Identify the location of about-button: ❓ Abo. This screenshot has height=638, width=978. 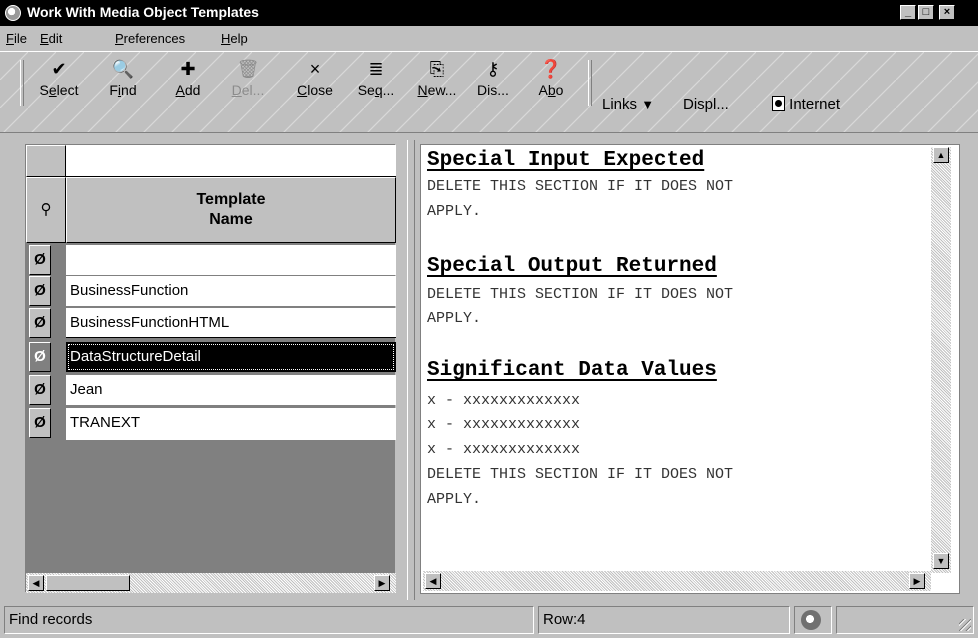
(551, 88).